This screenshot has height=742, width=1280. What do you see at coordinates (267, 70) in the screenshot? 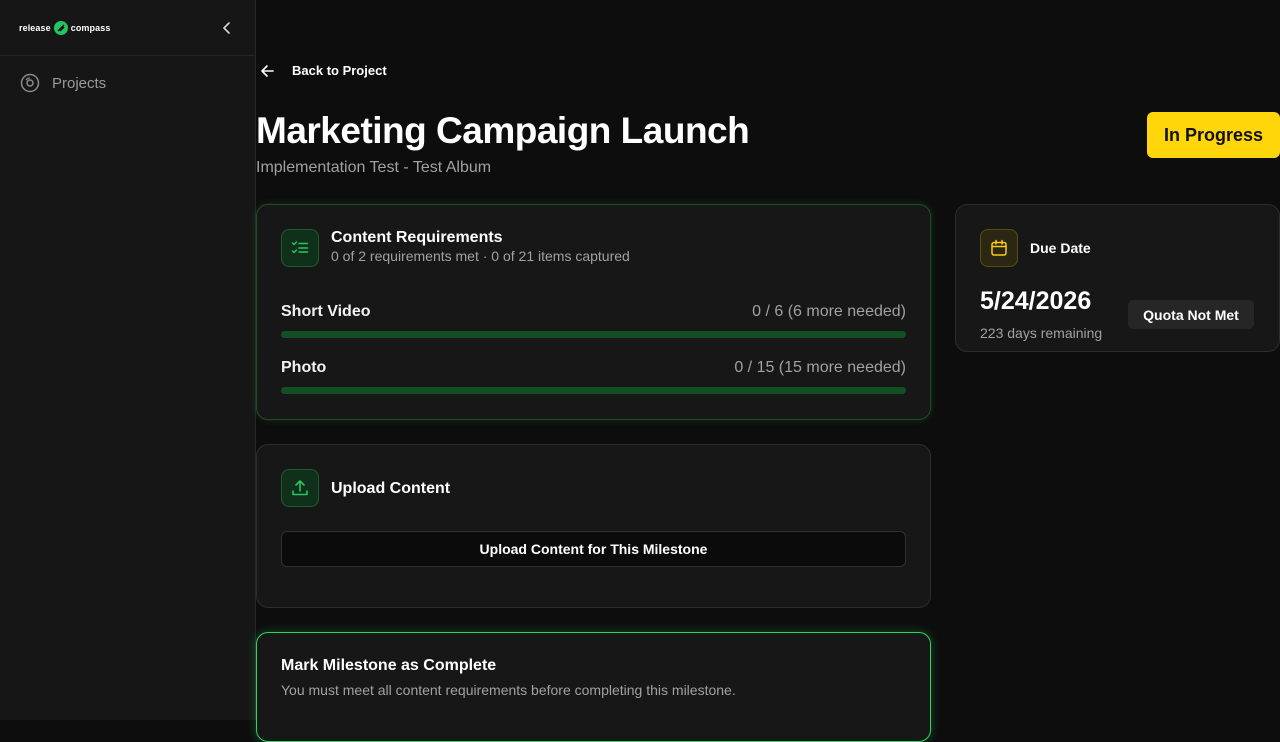
I see `arrow-left-icon` at bounding box center [267, 70].